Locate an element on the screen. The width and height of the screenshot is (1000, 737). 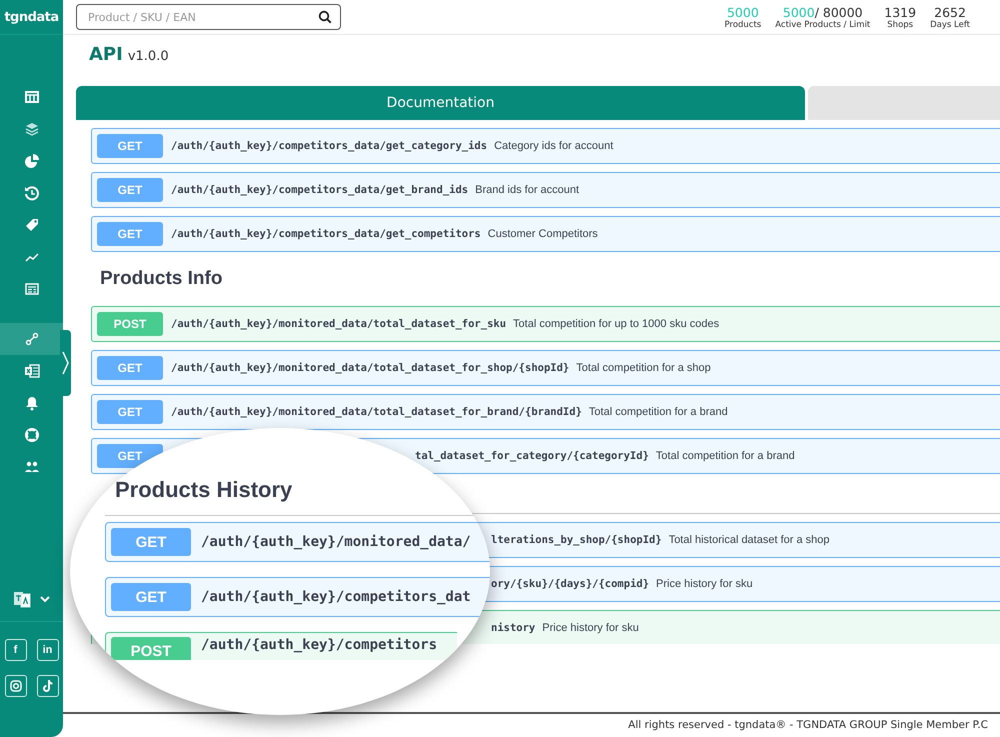
instagram-link is located at coordinates (15, 686).